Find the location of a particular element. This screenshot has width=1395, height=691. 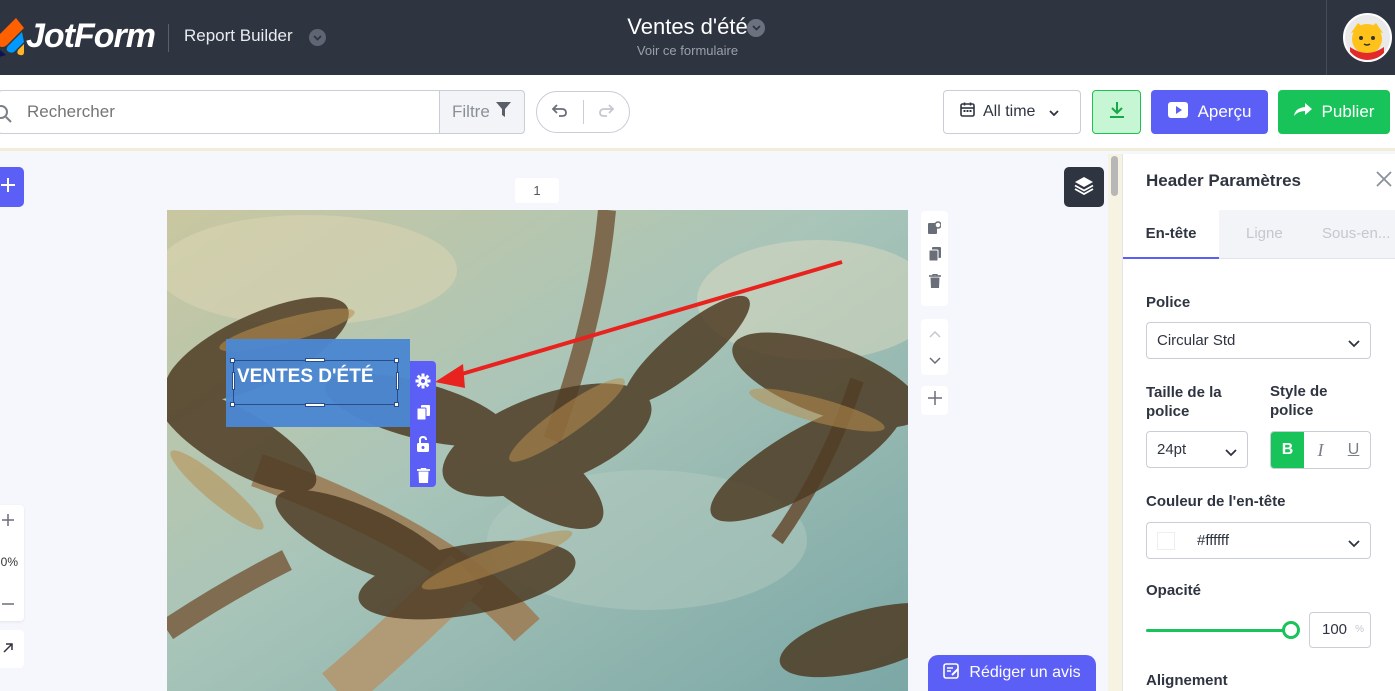

page-tools is located at coordinates (934, 258).